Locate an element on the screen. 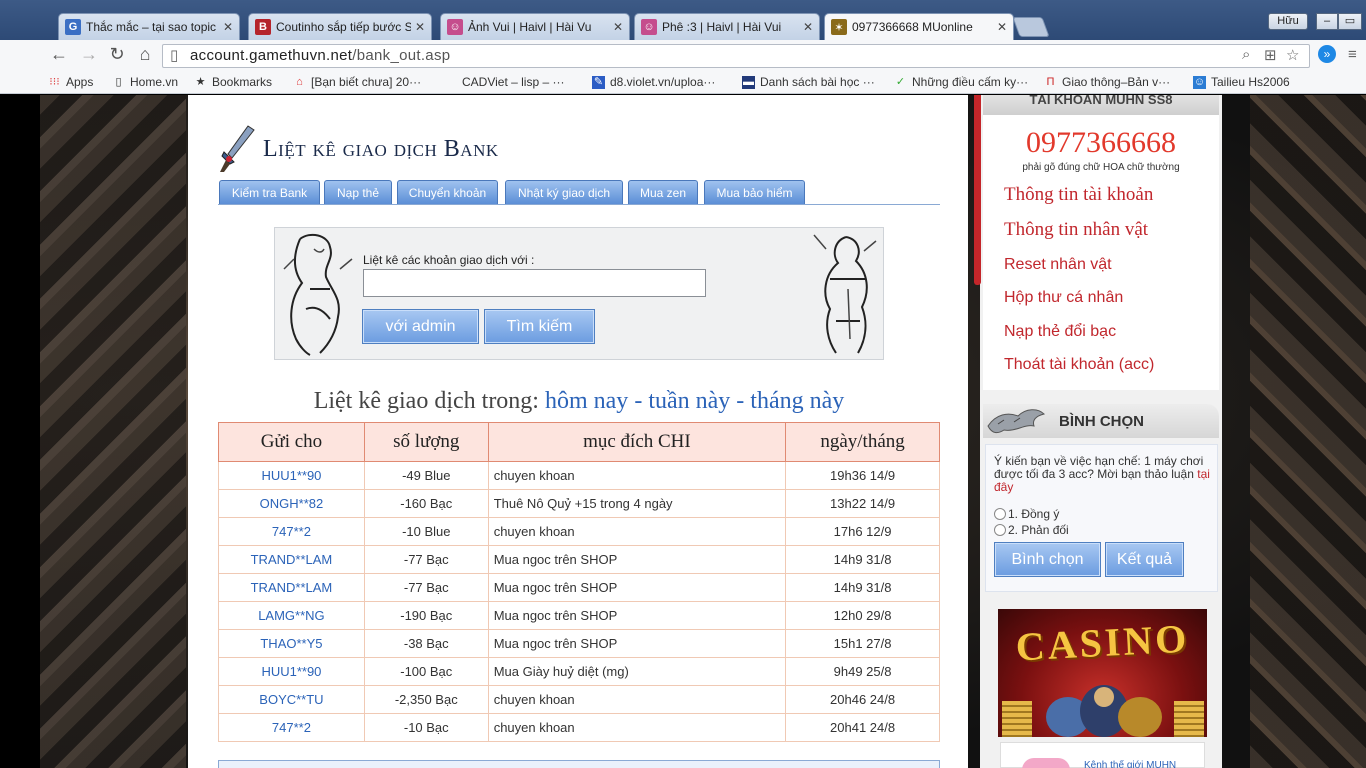 Image resolution: width=1366 pixels, height=768 pixels. vote-option-disagree: 2. Phản đối is located at coordinates (1031, 530).